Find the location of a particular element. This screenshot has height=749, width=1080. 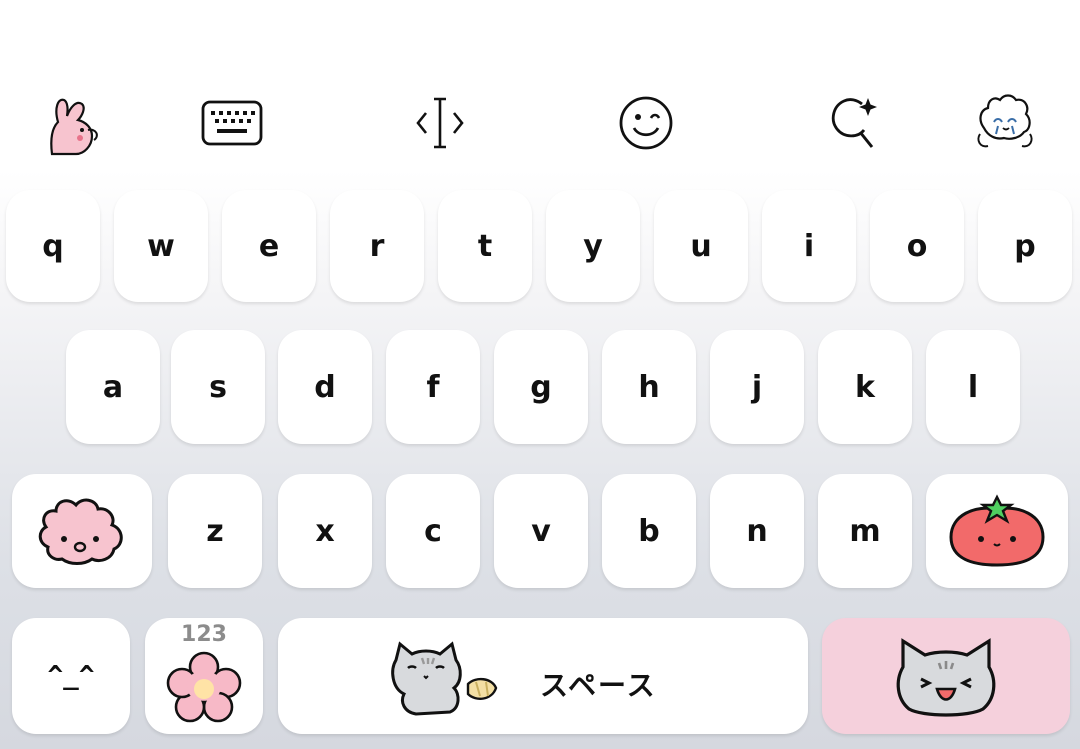

key-label: x is located at coordinates (325, 531).